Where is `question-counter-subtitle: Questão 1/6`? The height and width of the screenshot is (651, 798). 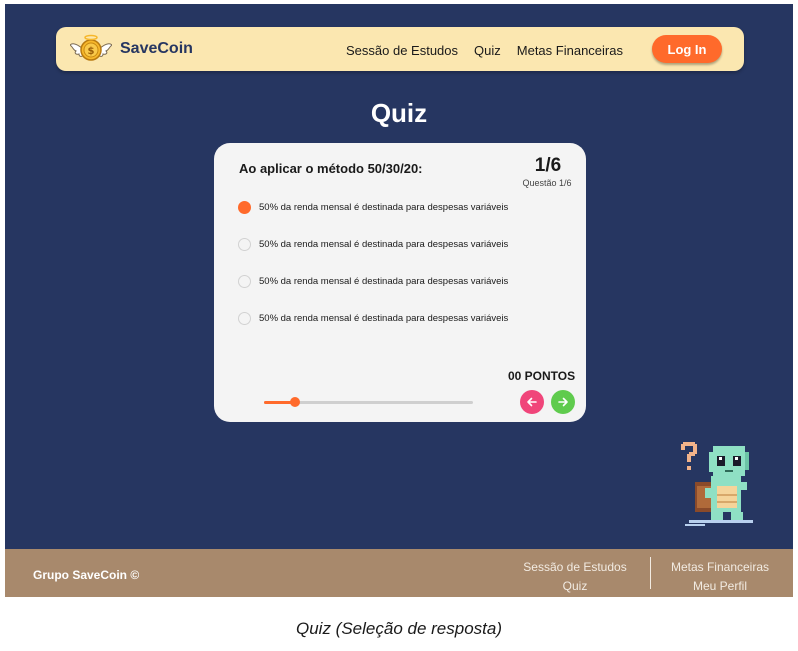
question-counter-subtitle: Questão 1/6 is located at coordinates (547, 183).